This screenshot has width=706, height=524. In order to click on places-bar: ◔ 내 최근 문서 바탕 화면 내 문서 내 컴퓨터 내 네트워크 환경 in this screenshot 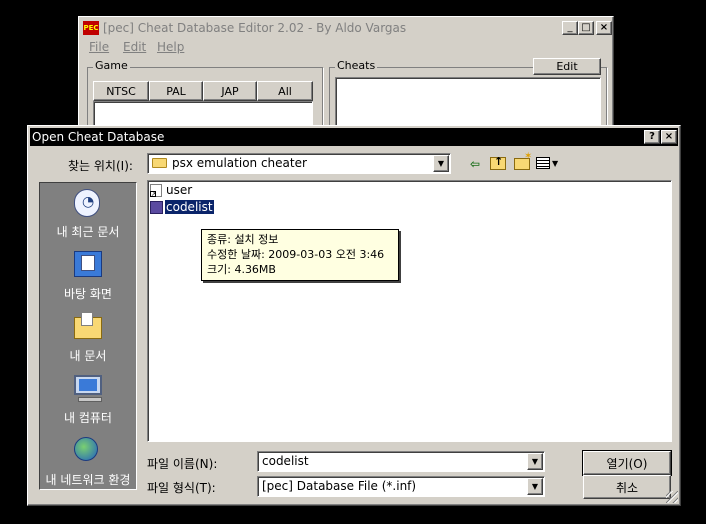, I will do `click(88, 336)`.